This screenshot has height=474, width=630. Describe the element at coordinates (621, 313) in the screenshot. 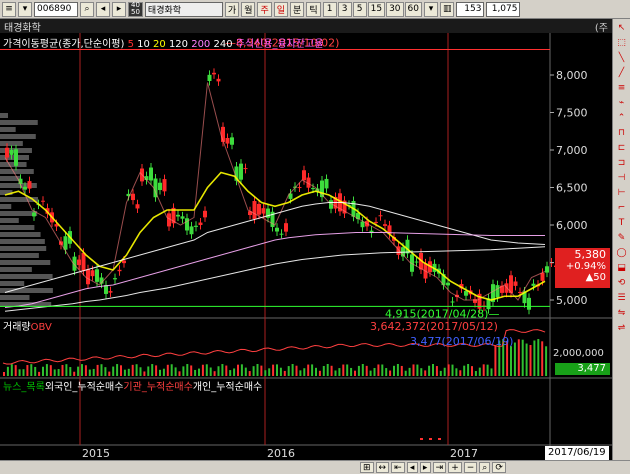

I see `swap-left-icon: ⇋` at that location.